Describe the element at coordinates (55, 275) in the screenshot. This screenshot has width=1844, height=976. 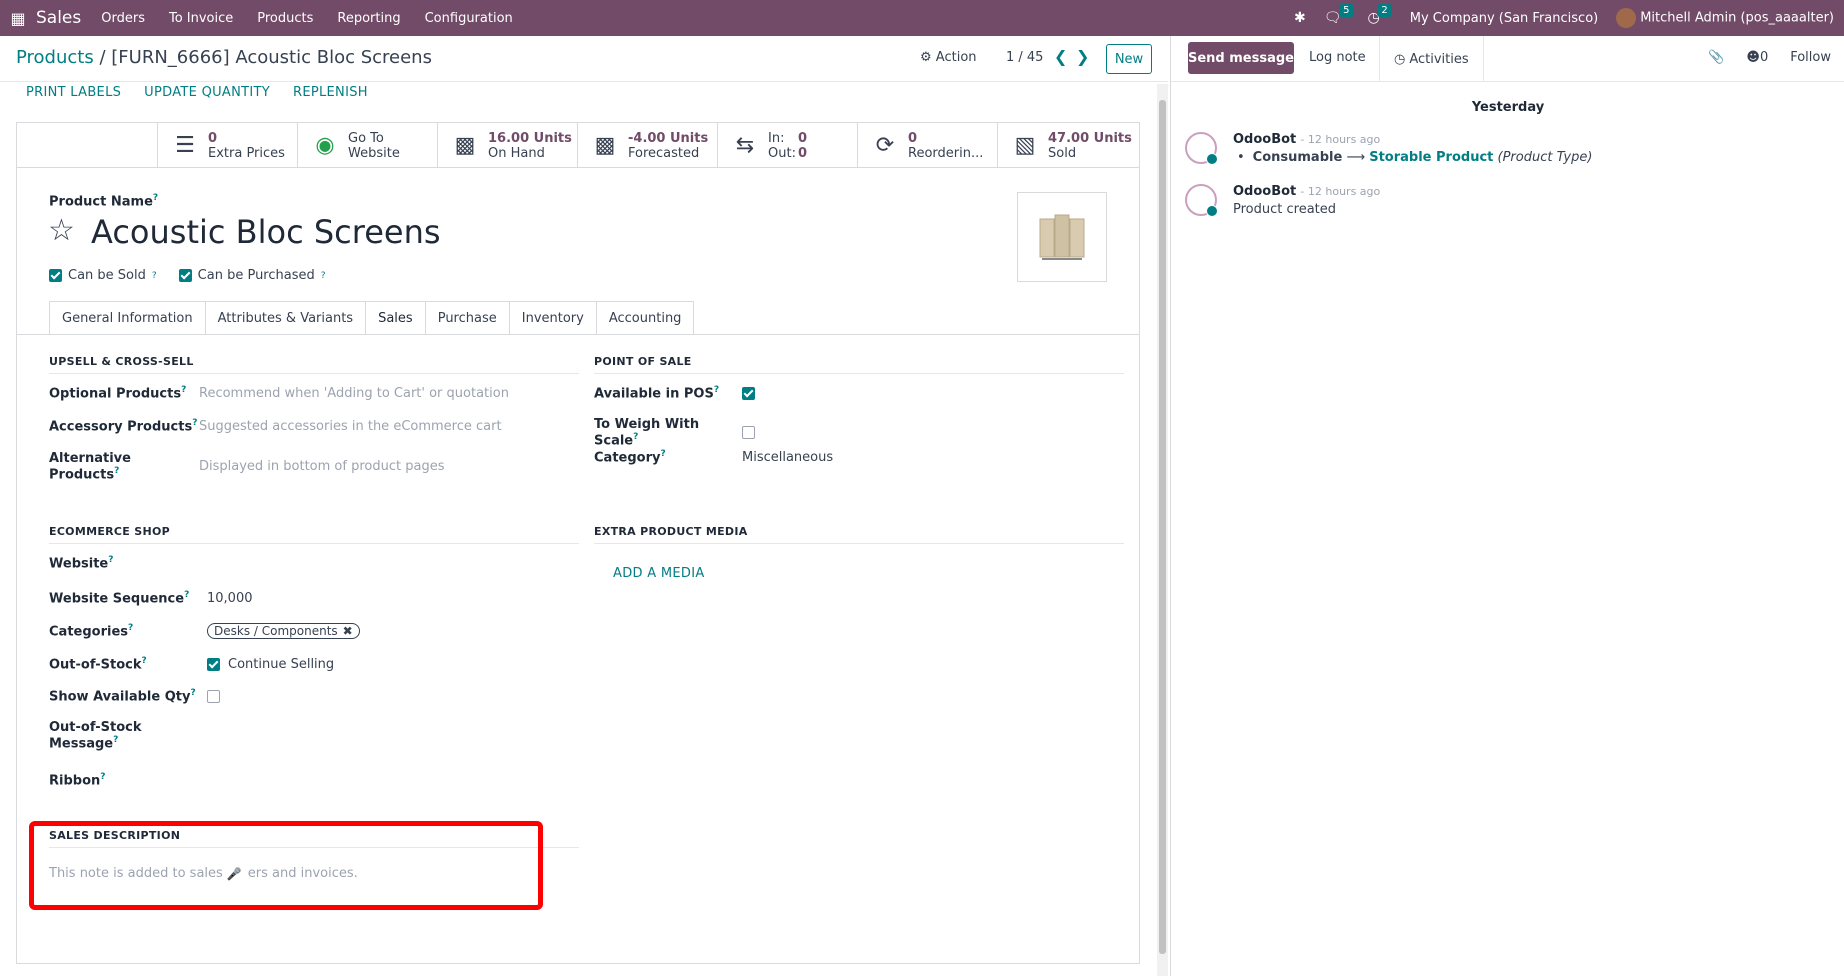
I see `can-be-sold-checkbox` at that location.